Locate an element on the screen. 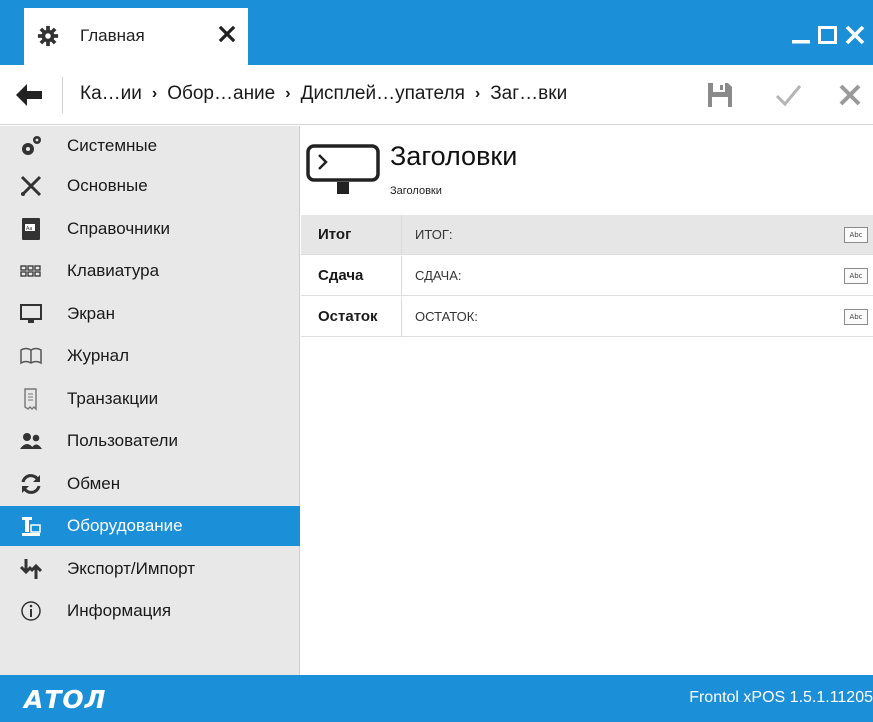 This screenshot has height=722, width=873. sidebar-item-label: Обмен is located at coordinates (94, 483).